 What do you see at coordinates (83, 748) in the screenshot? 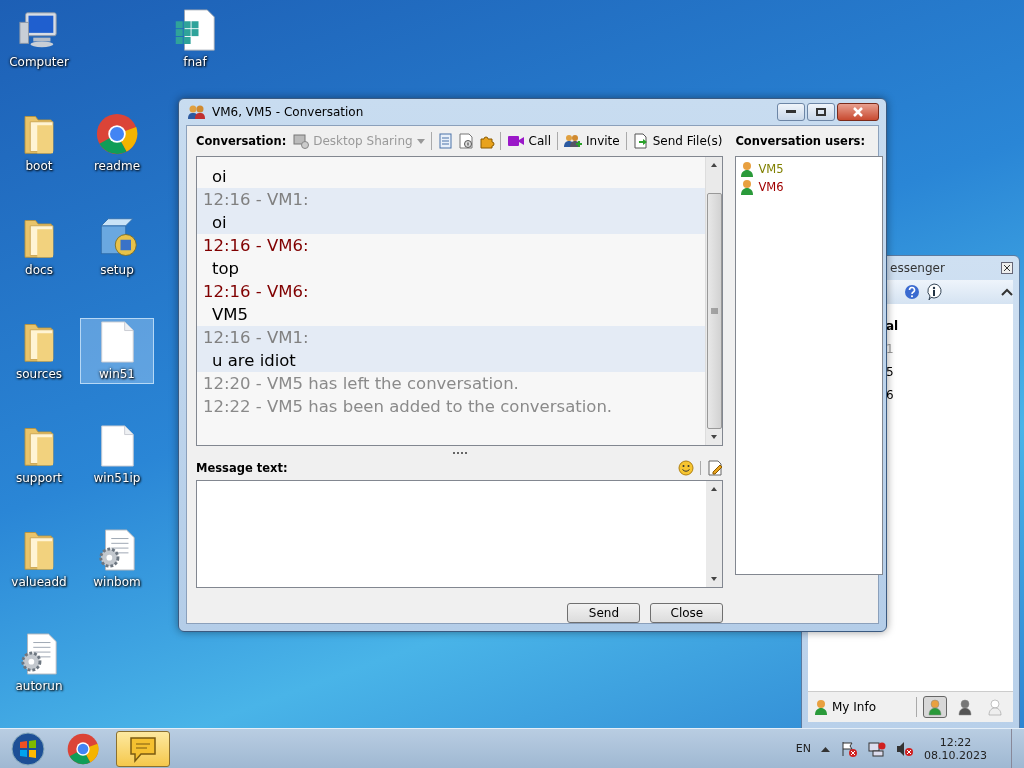
I see `chrome-icon` at bounding box center [83, 748].